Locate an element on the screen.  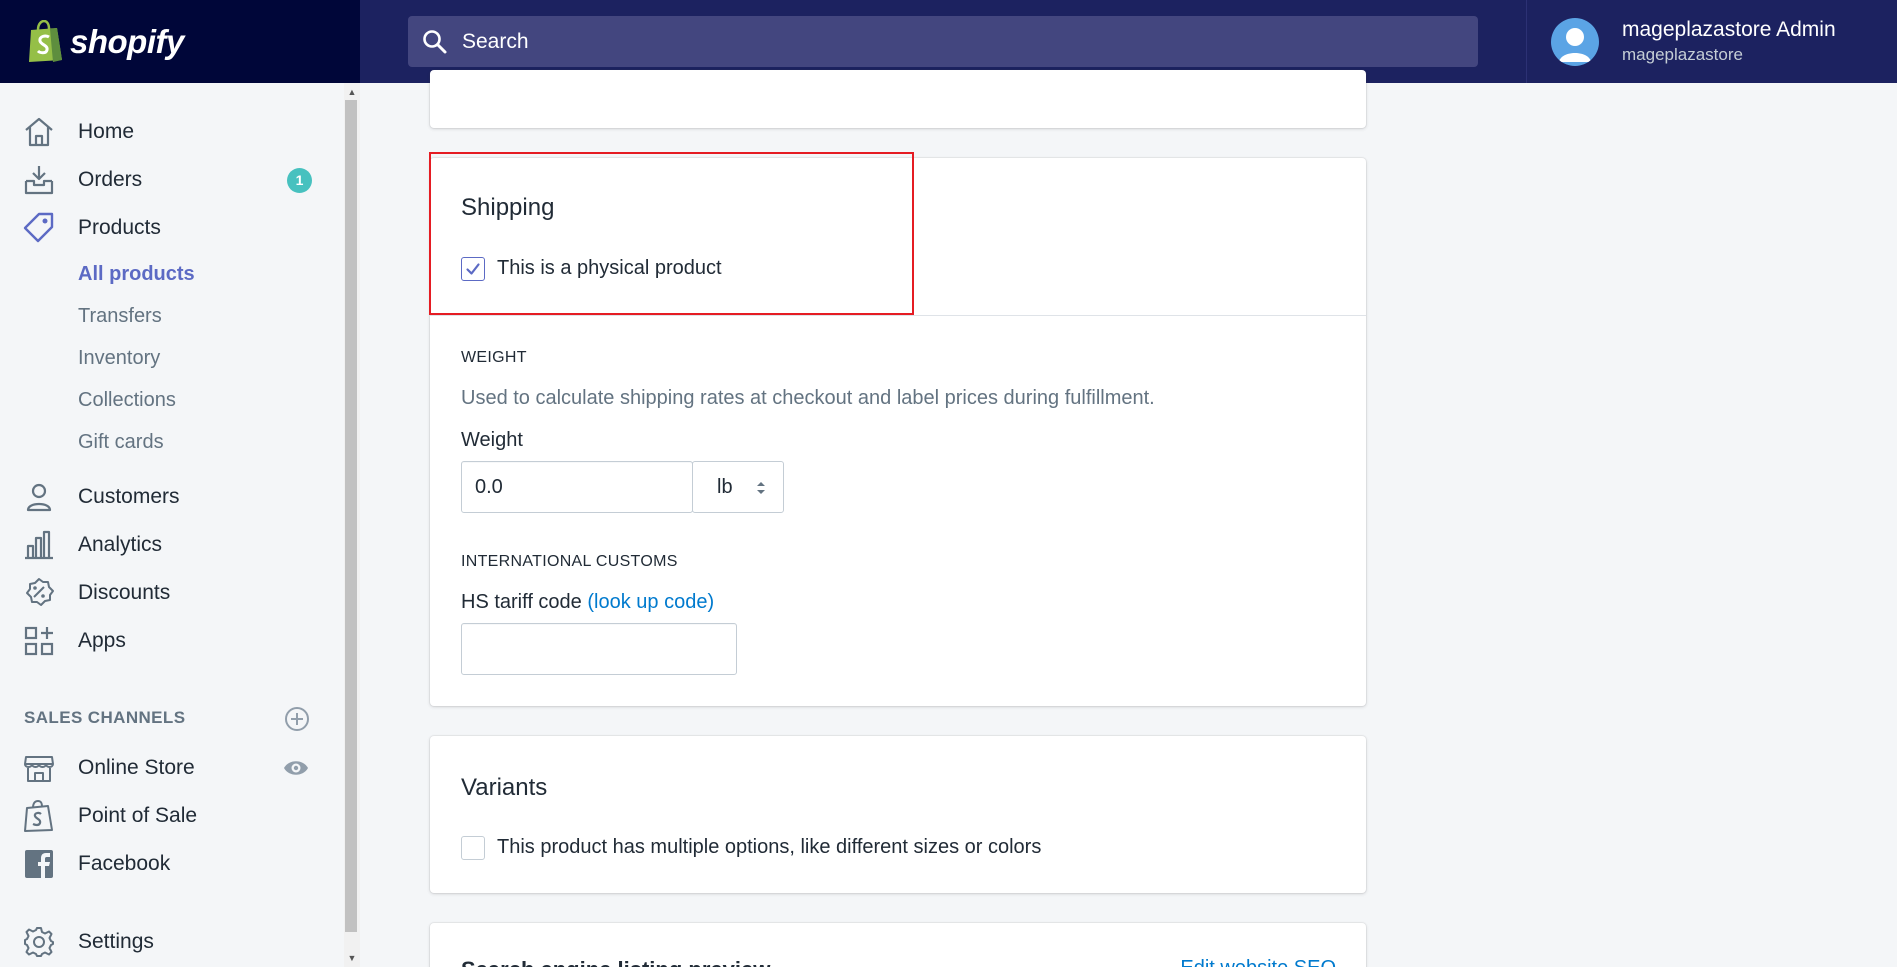
scroll-down-arrow-icon: ▼ is located at coordinates (352, 958).